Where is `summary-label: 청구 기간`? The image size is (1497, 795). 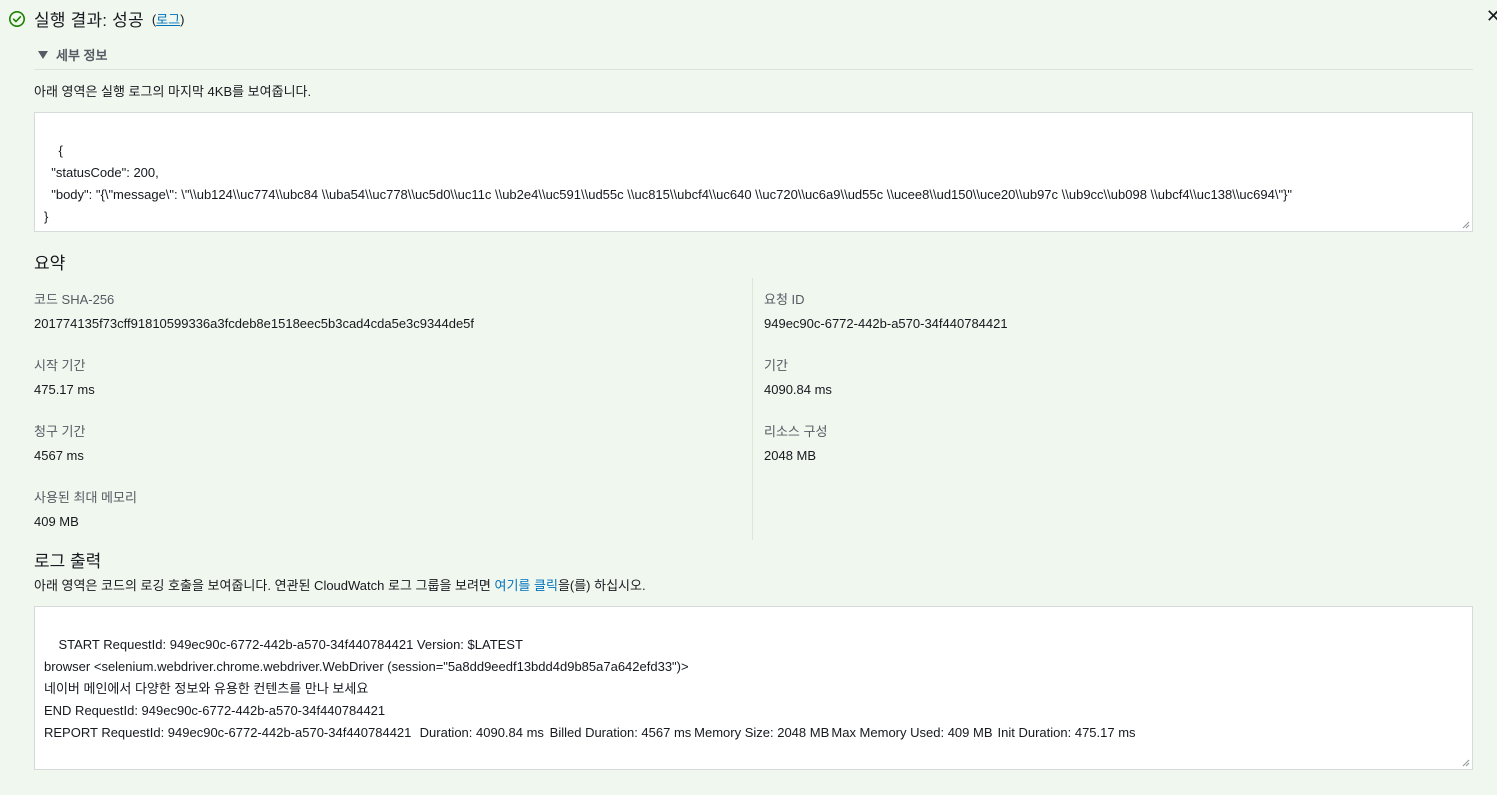 summary-label: 청구 기간 is located at coordinates (60, 431).